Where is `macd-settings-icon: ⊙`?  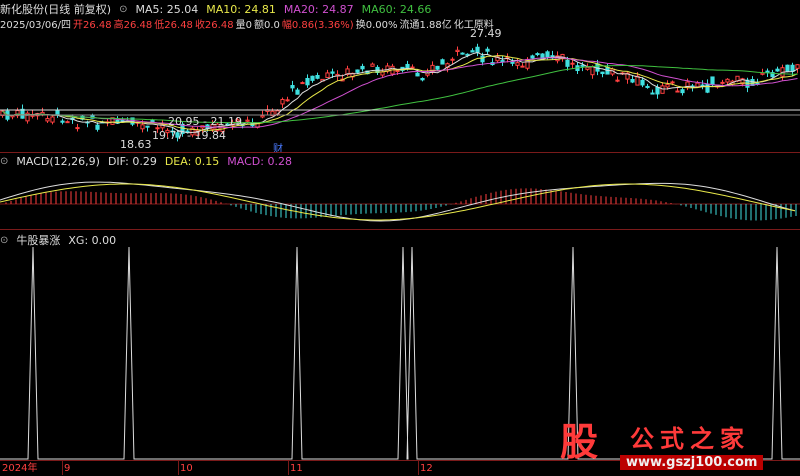 macd-settings-icon: ⊙ is located at coordinates (4, 161).